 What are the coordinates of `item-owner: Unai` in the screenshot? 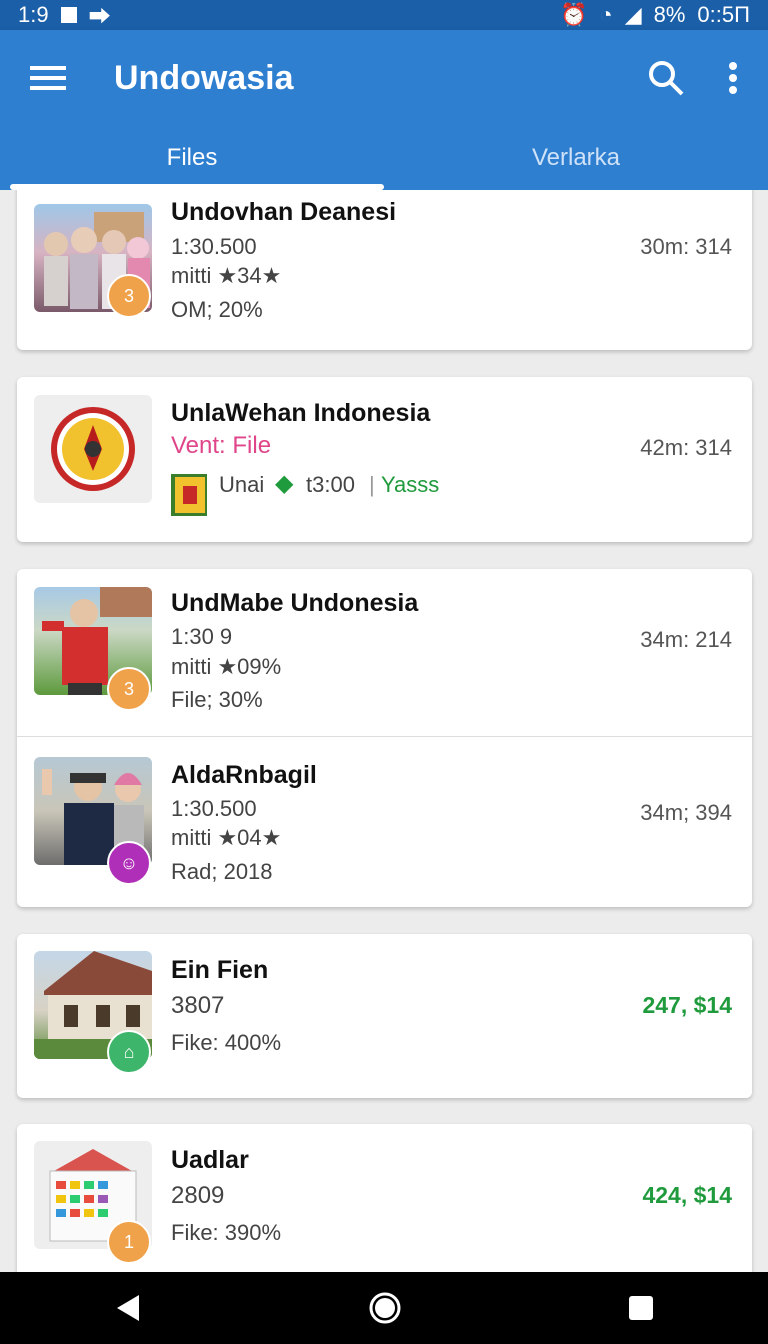 It's located at (242, 484).